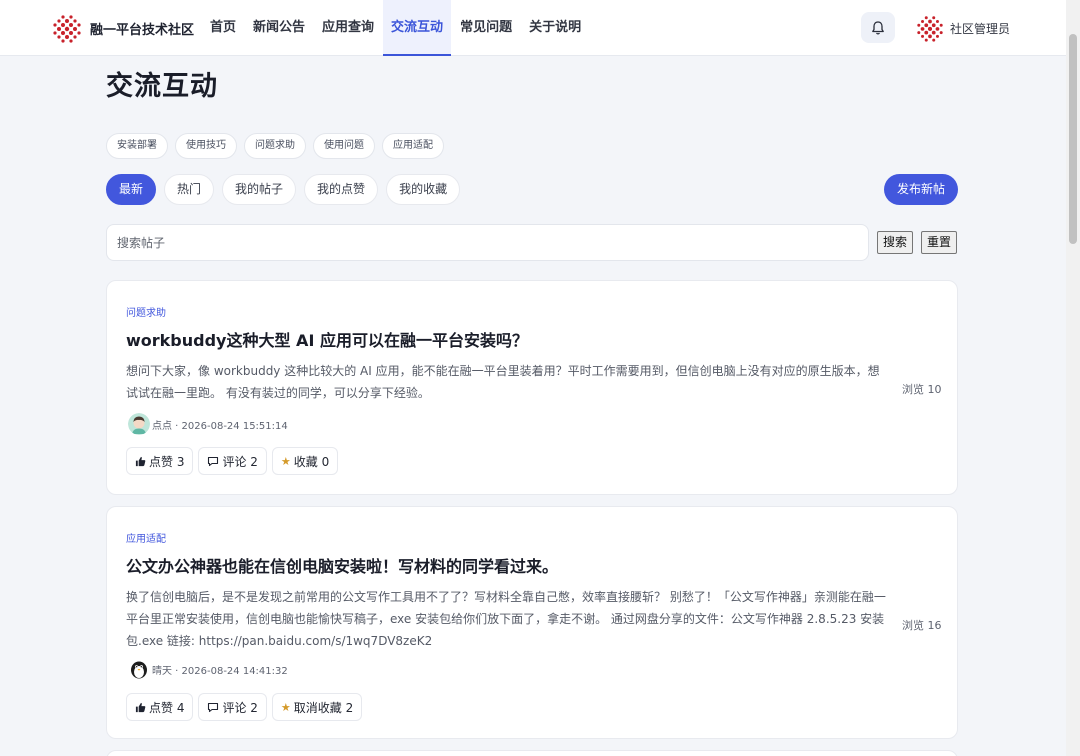 Image resolution: width=1080 pixels, height=756 pixels. Describe the element at coordinates (137, 146) in the screenshot. I see `category-tag-install: 安装部署` at that location.